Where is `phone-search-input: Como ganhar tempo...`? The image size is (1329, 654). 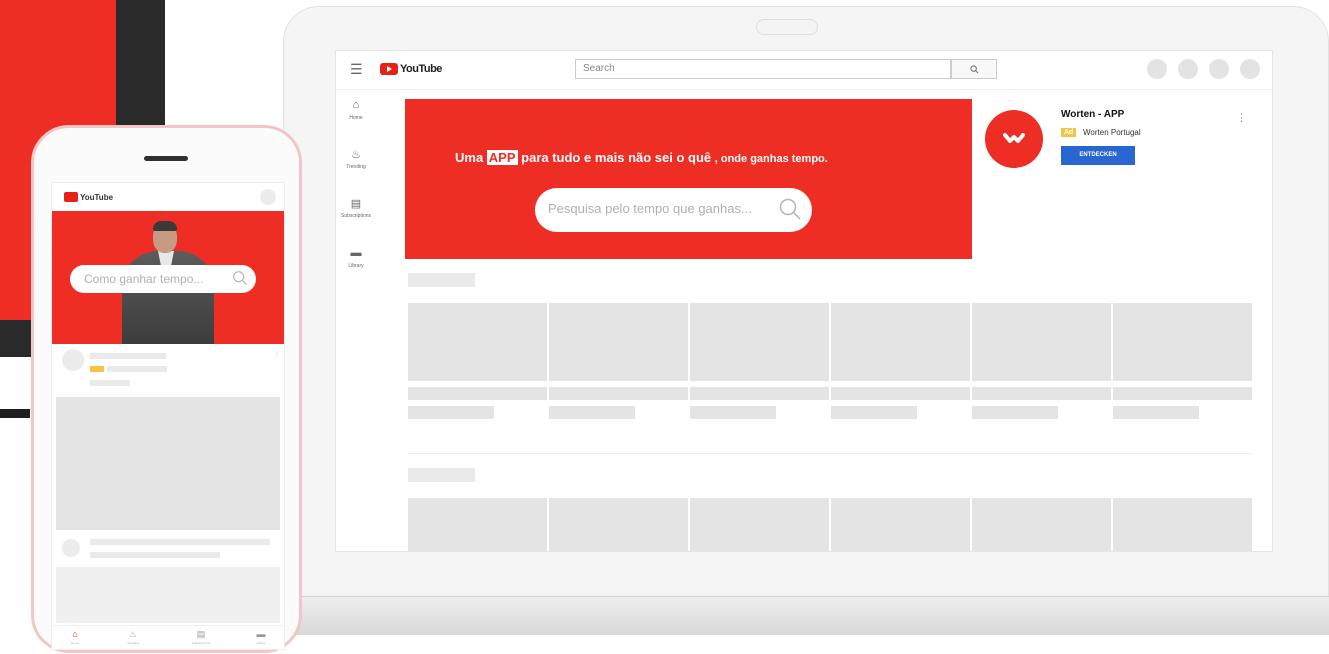
phone-search-input: Como ganhar tempo... is located at coordinates (163, 279).